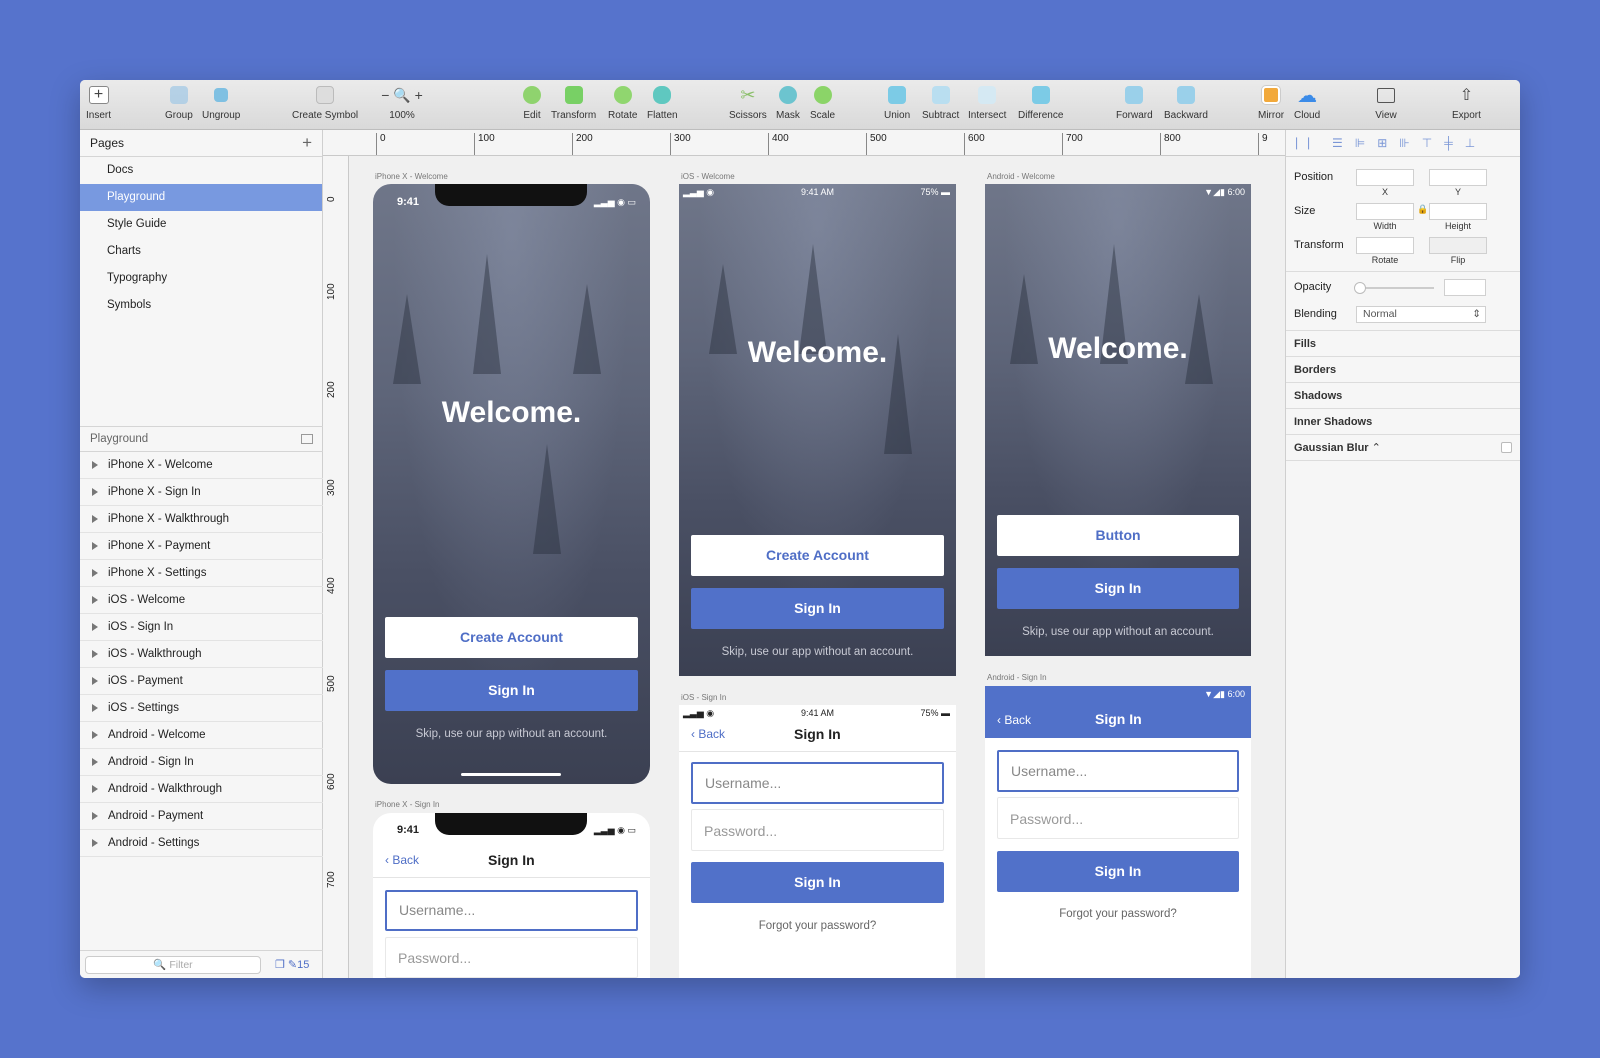  I want to click on button: Button, so click(1118, 535).